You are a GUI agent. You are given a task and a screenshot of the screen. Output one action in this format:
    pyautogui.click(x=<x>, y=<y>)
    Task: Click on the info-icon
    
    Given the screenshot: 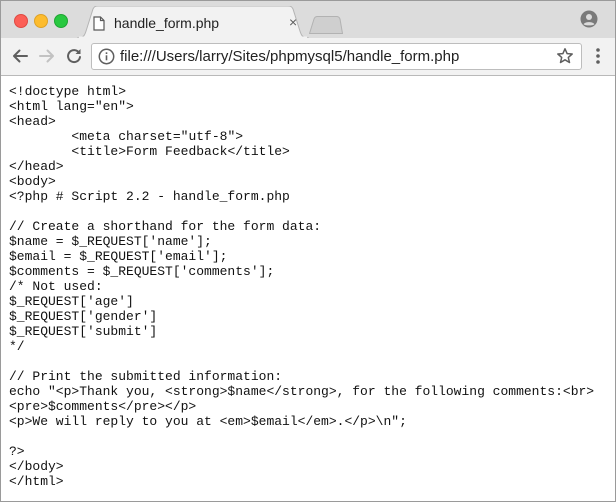 What is the action you would take?
    pyautogui.click(x=106, y=59)
    